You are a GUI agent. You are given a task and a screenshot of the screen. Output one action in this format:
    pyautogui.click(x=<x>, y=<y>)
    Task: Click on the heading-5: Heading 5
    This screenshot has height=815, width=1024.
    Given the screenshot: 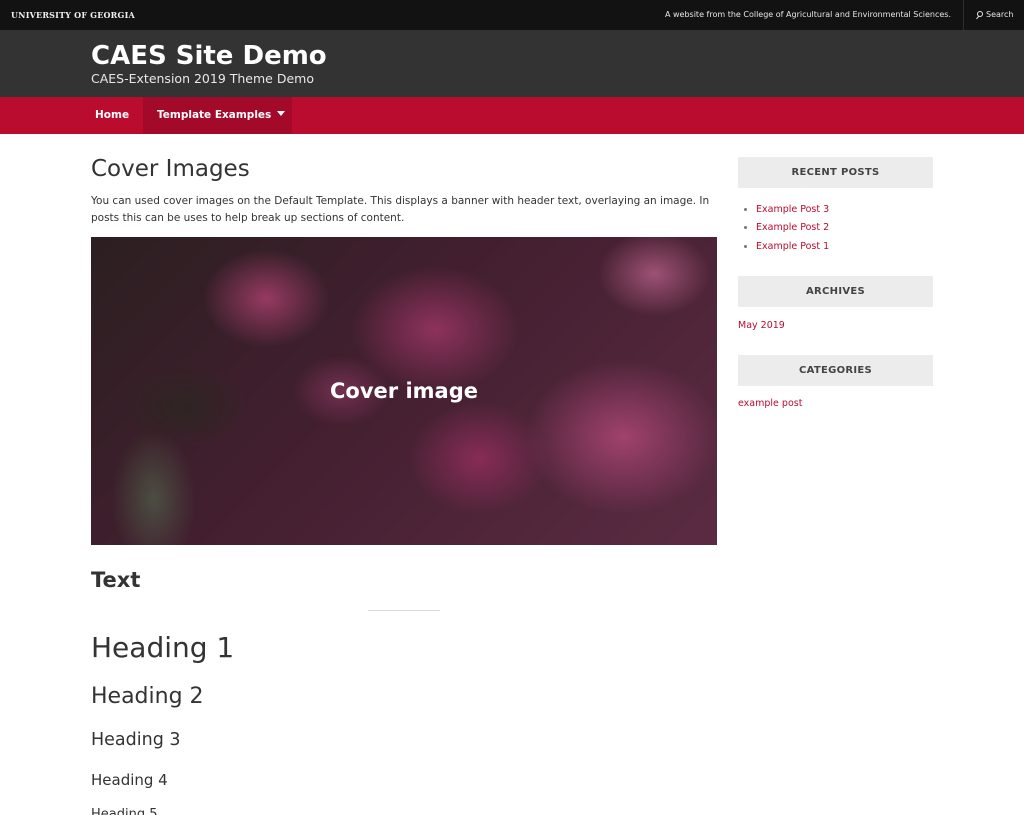 What is the action you would take?
    pyautogui.click(x=124, y=811)
    